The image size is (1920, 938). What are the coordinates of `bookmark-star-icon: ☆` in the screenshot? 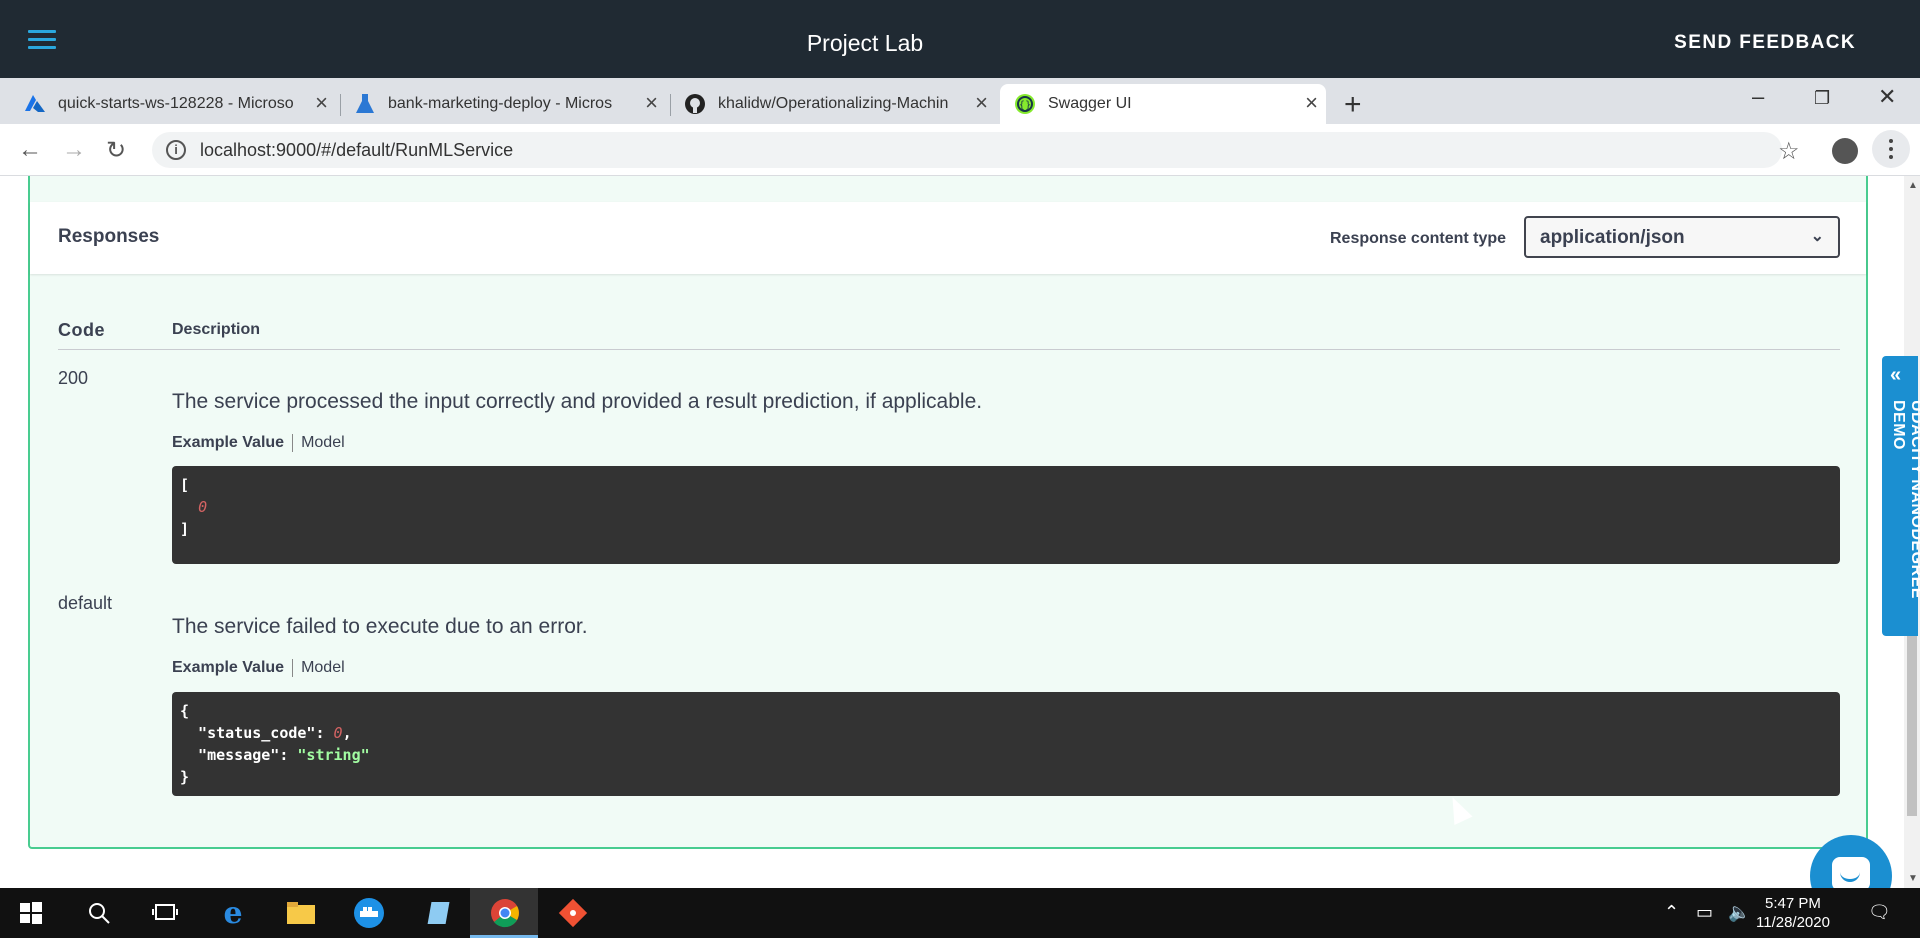 It's located at (1789, 151).